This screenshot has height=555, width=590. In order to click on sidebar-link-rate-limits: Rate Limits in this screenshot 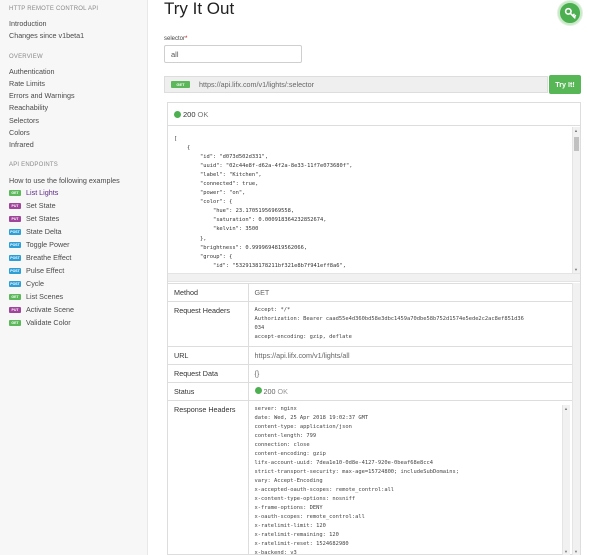, I will do `click(27, 83)`.